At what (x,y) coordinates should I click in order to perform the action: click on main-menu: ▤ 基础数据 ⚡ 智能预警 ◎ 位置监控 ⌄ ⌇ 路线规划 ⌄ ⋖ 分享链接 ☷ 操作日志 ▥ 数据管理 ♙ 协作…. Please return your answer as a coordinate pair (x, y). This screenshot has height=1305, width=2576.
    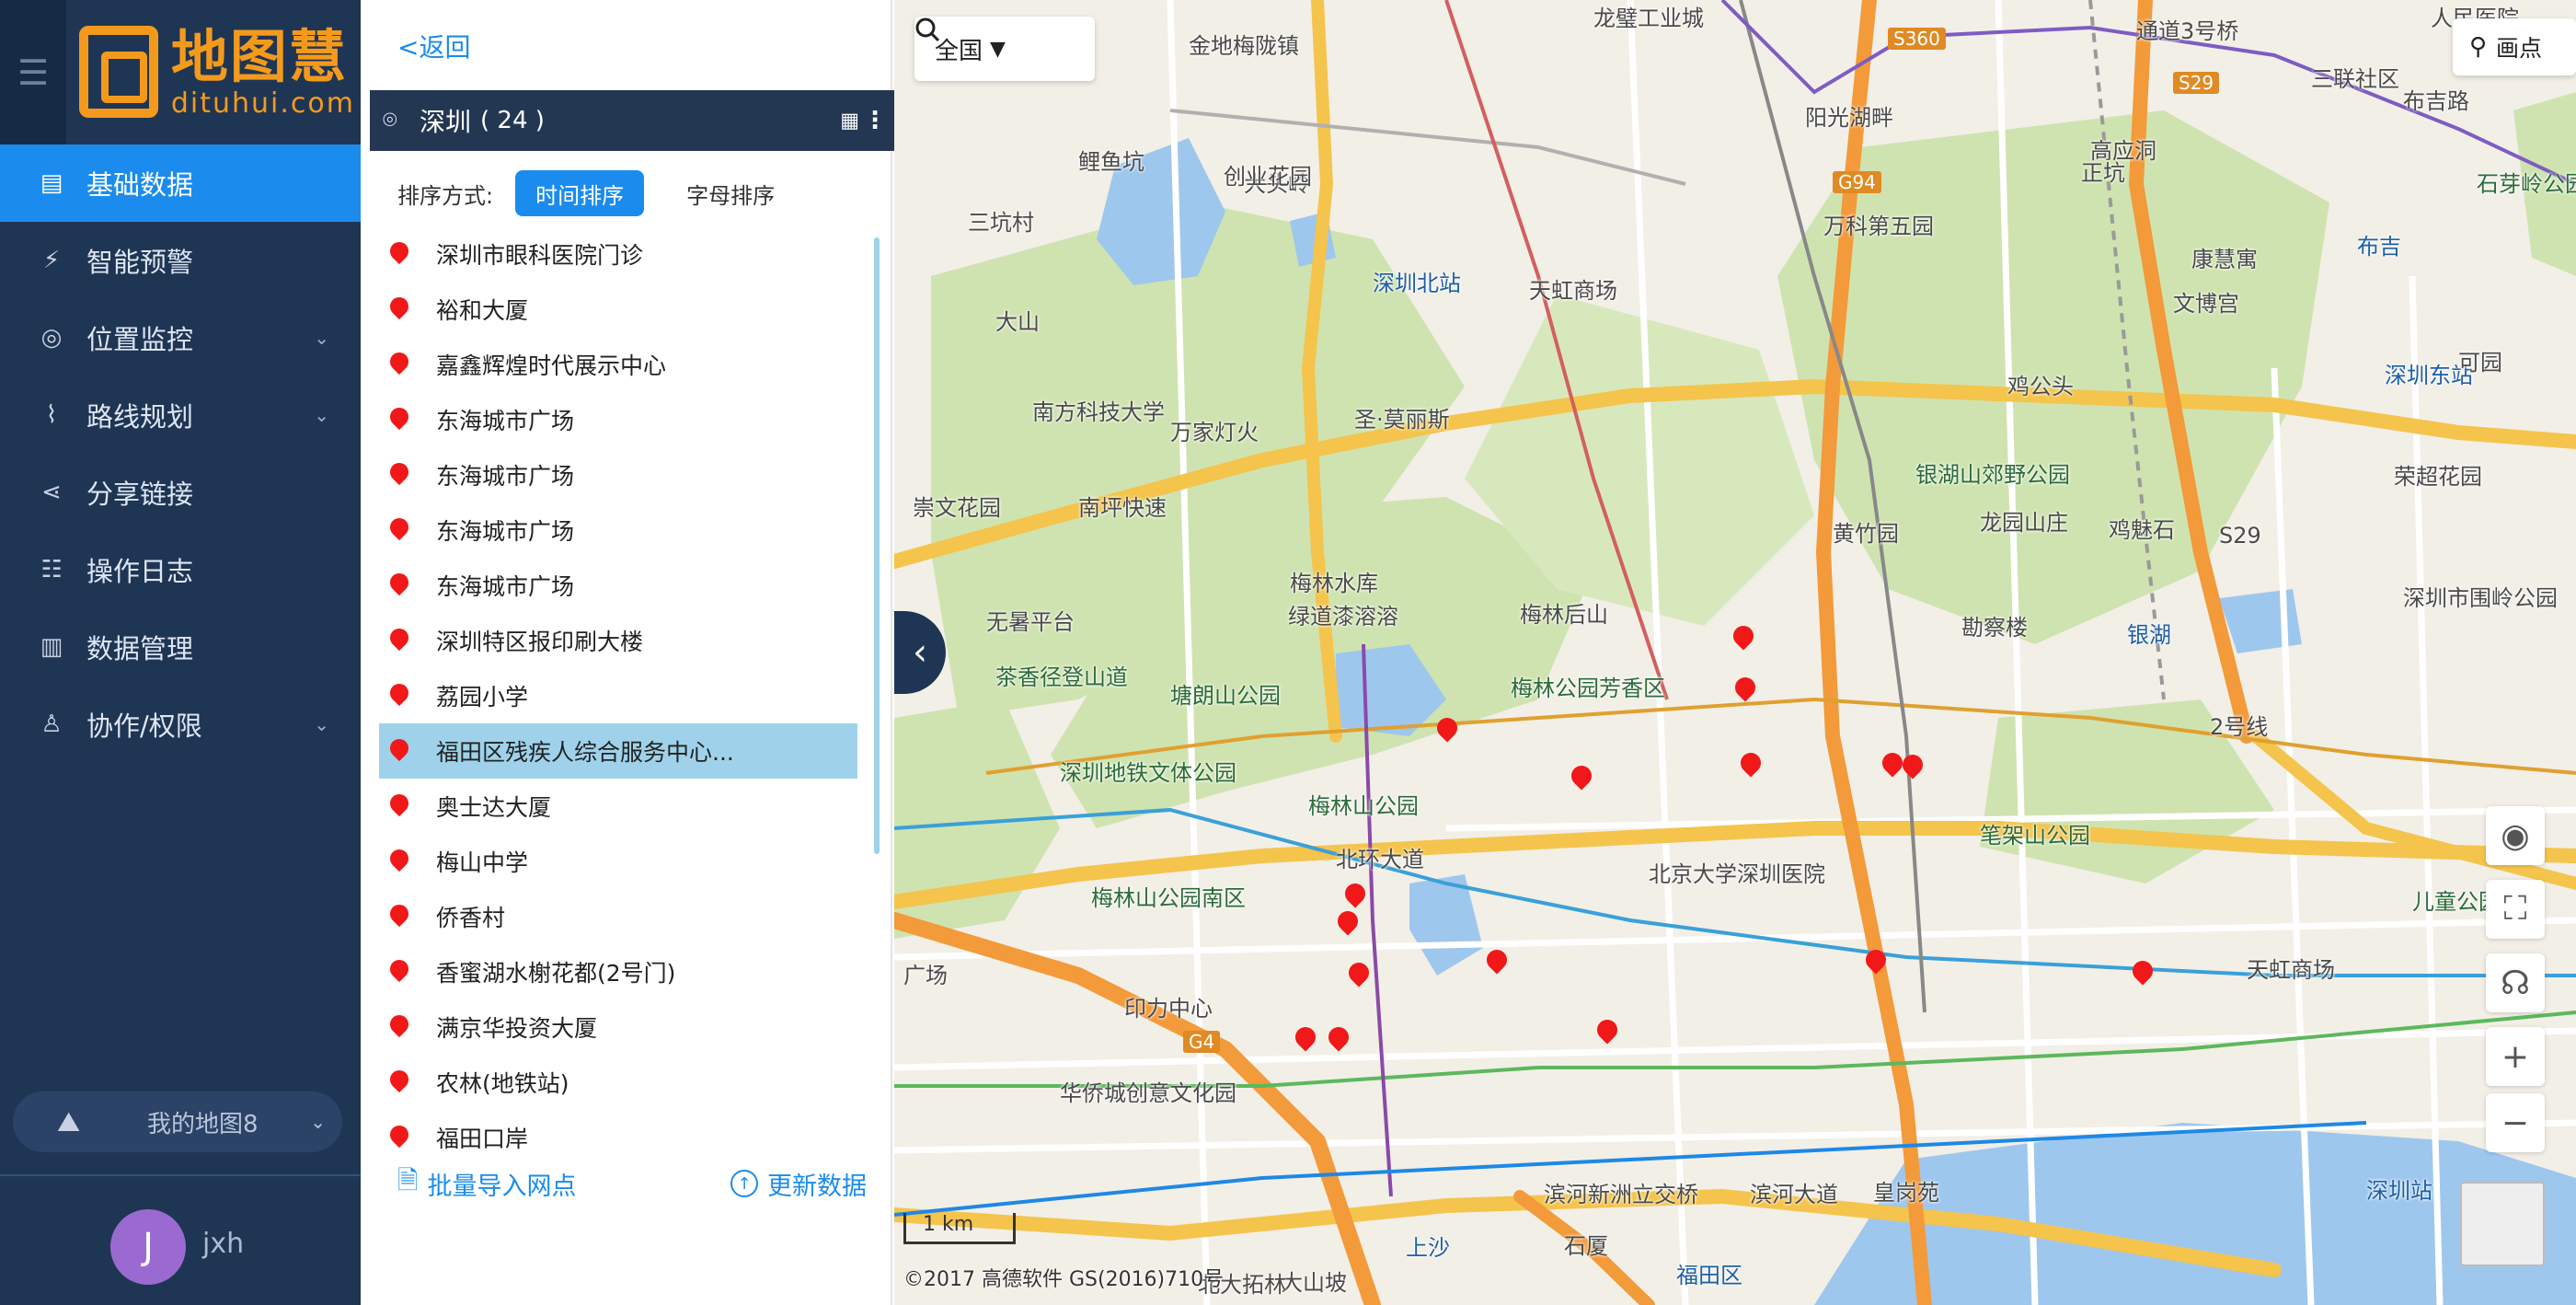
    Looking at the image, I should click on (180, 453).